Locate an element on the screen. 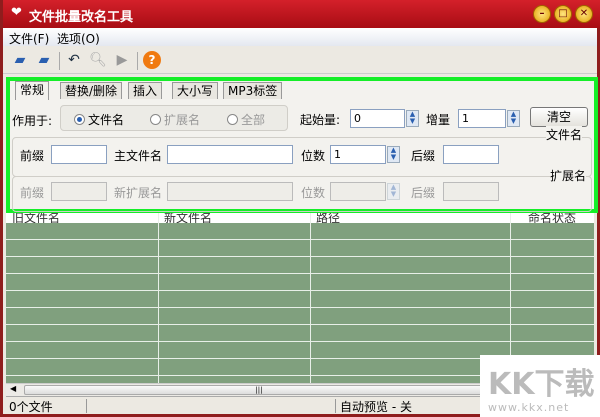  open-folder-icon: ▰ is located at coordinates (20, 60).